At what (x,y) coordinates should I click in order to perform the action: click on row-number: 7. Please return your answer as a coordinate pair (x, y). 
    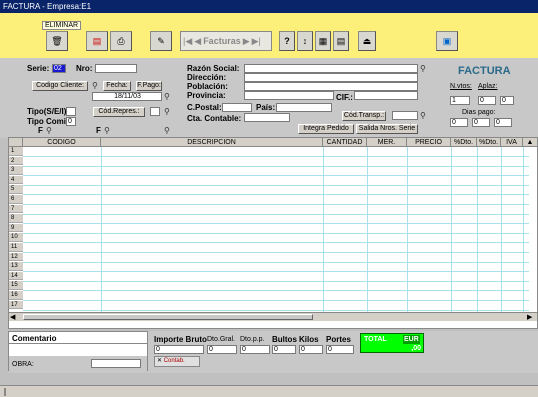
    Looking at the image, I should click on (16, 209).